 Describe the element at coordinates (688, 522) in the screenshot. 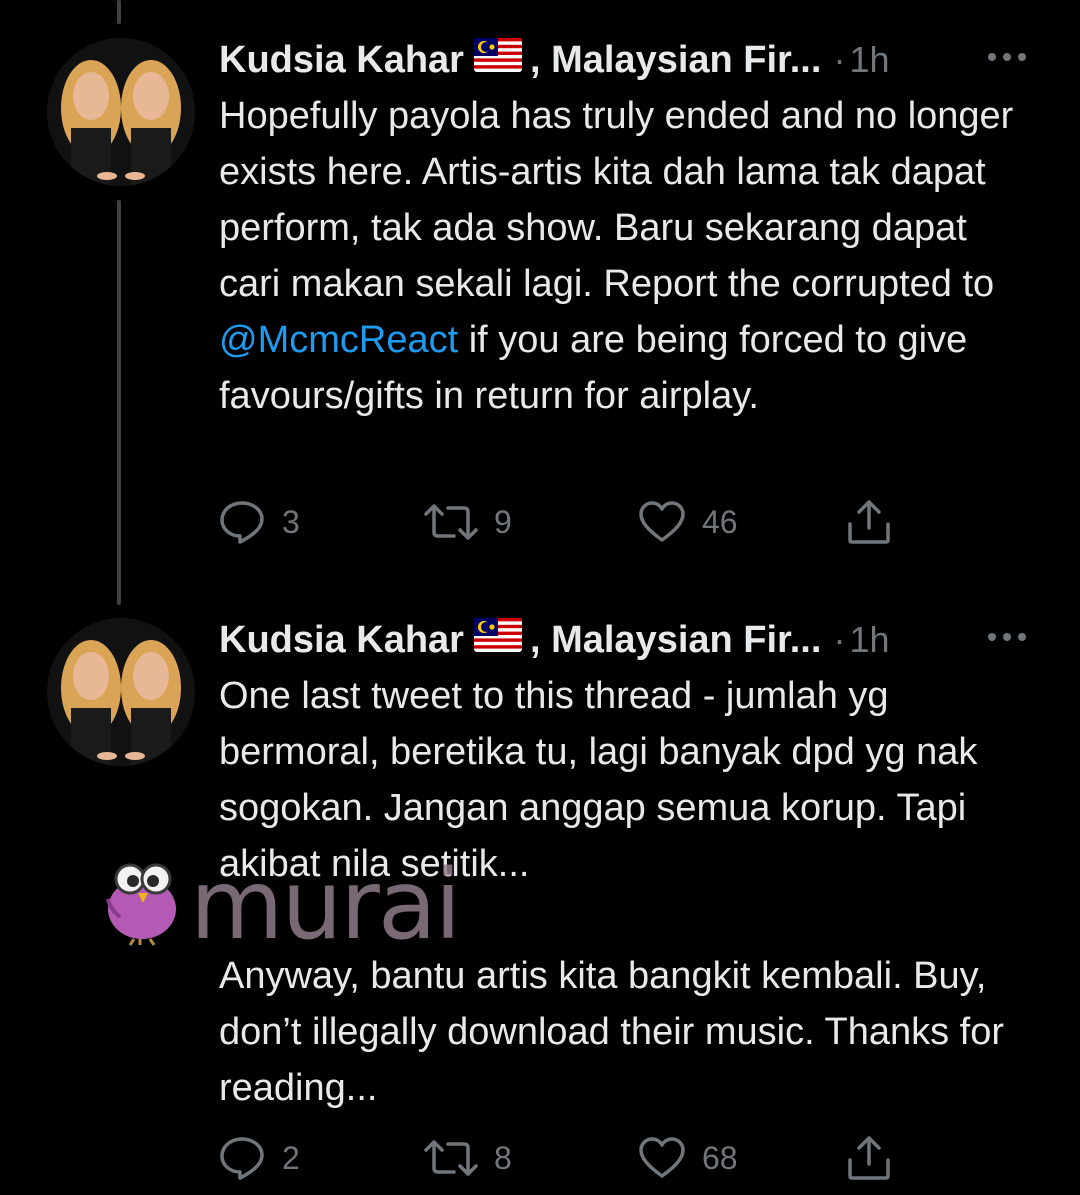

I see `like-button: 46` at that location.